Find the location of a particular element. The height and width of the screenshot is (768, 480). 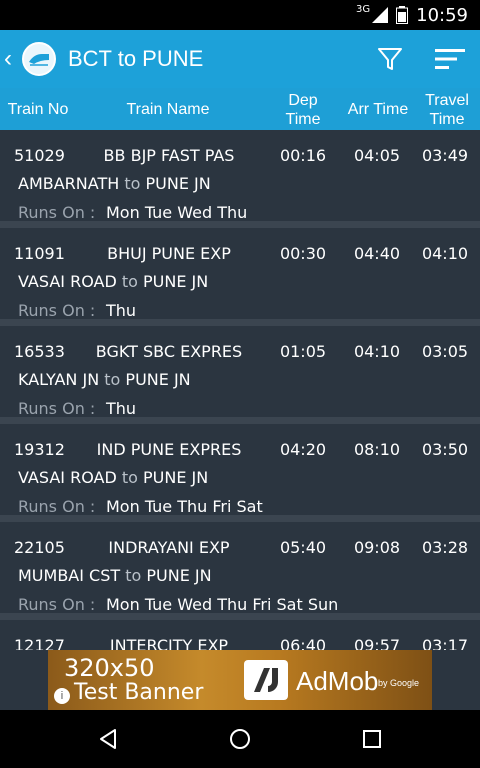

train-number: 19312 is located at coordinates (39, 449).